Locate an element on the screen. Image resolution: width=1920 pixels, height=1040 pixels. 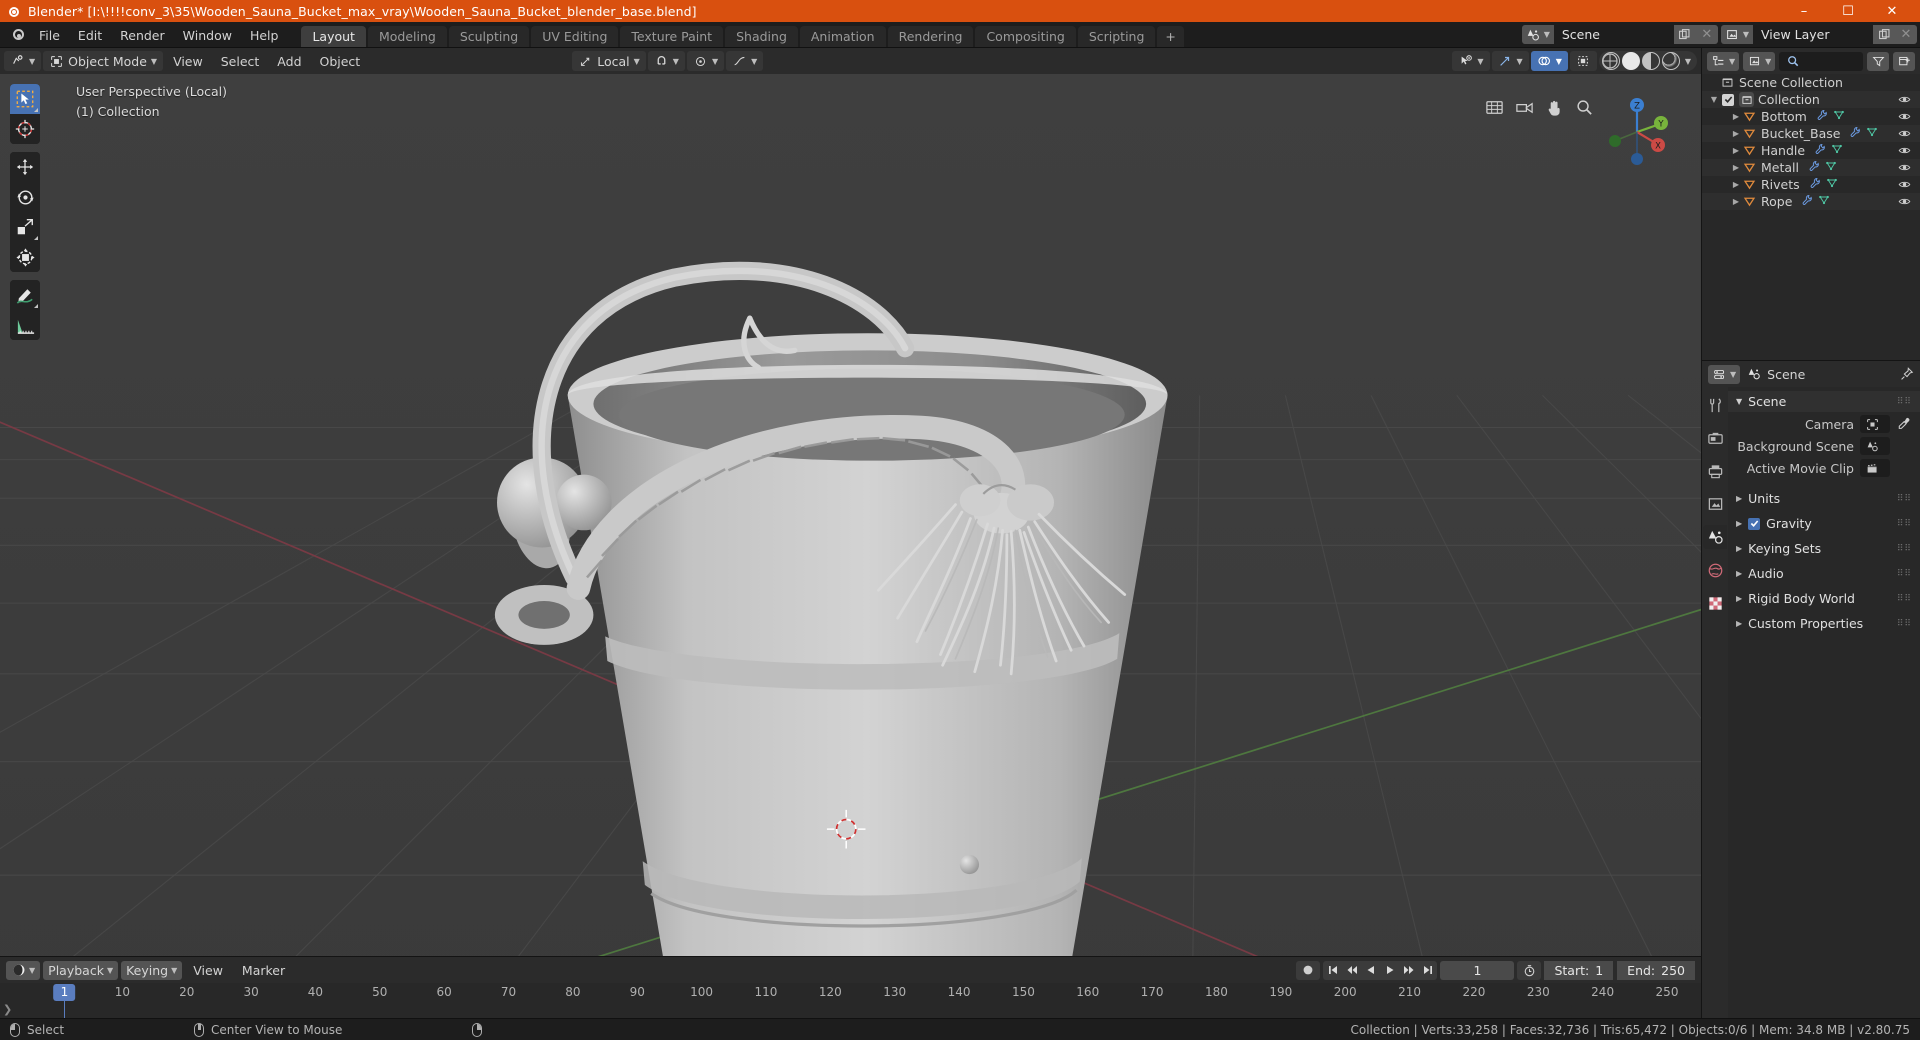
timeline-playback-menu: Playback ▼ is located at coordinates (81, 970).